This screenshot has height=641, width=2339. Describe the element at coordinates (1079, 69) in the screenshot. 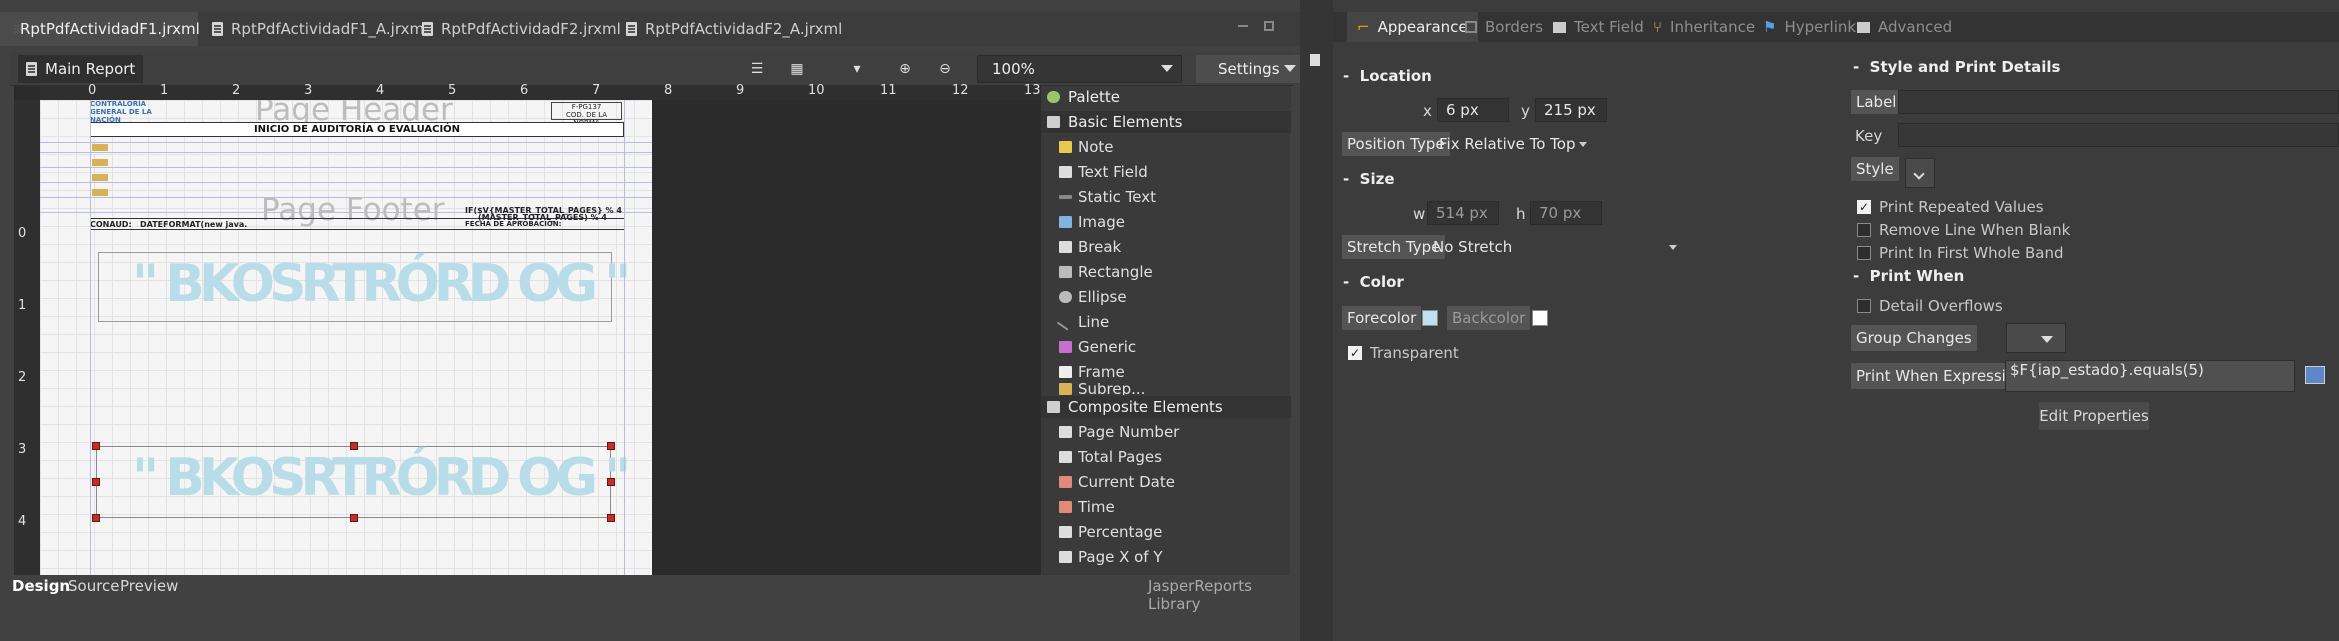

I see `zoom-select: 100%` at that location.